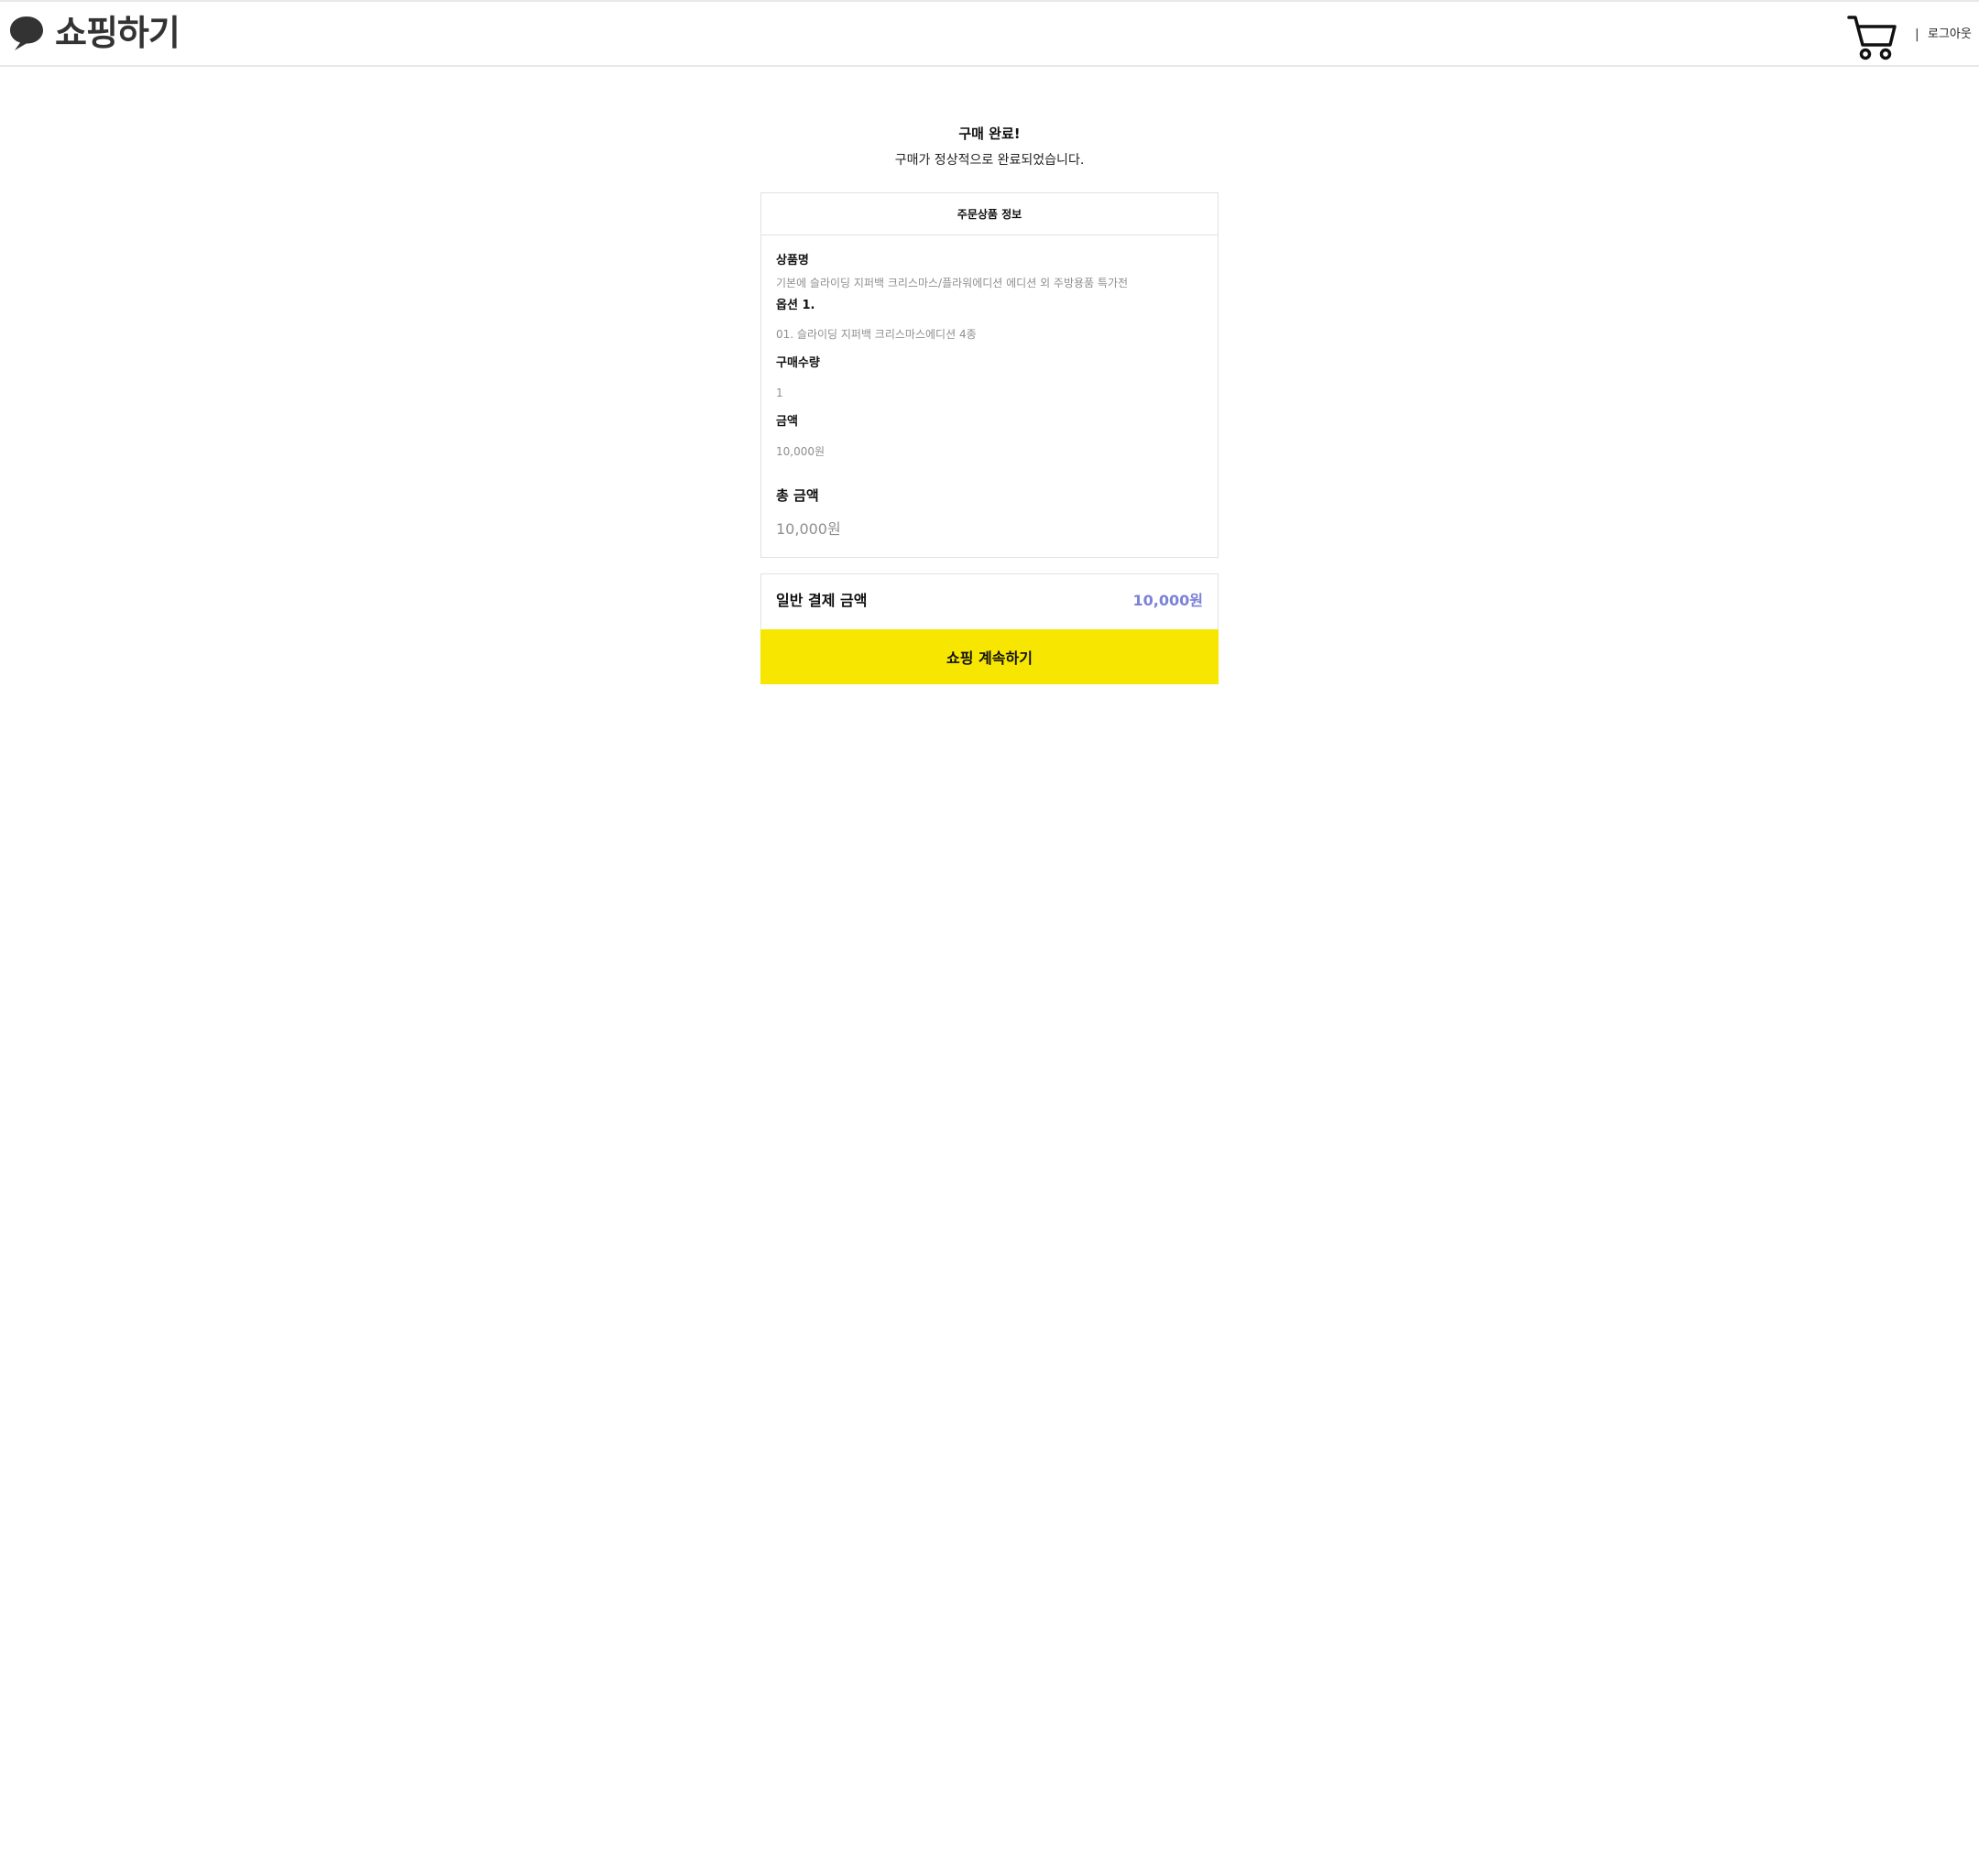 This screenshot has height=1876, width=1979. Describe the element at coordinates (1950, 34) in the screenshot. I see `logout-link: 로그아웃` at that location.